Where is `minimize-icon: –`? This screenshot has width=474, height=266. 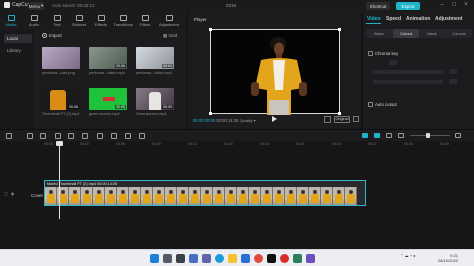
minimize-icon: – is located at coordinates (442, 5).